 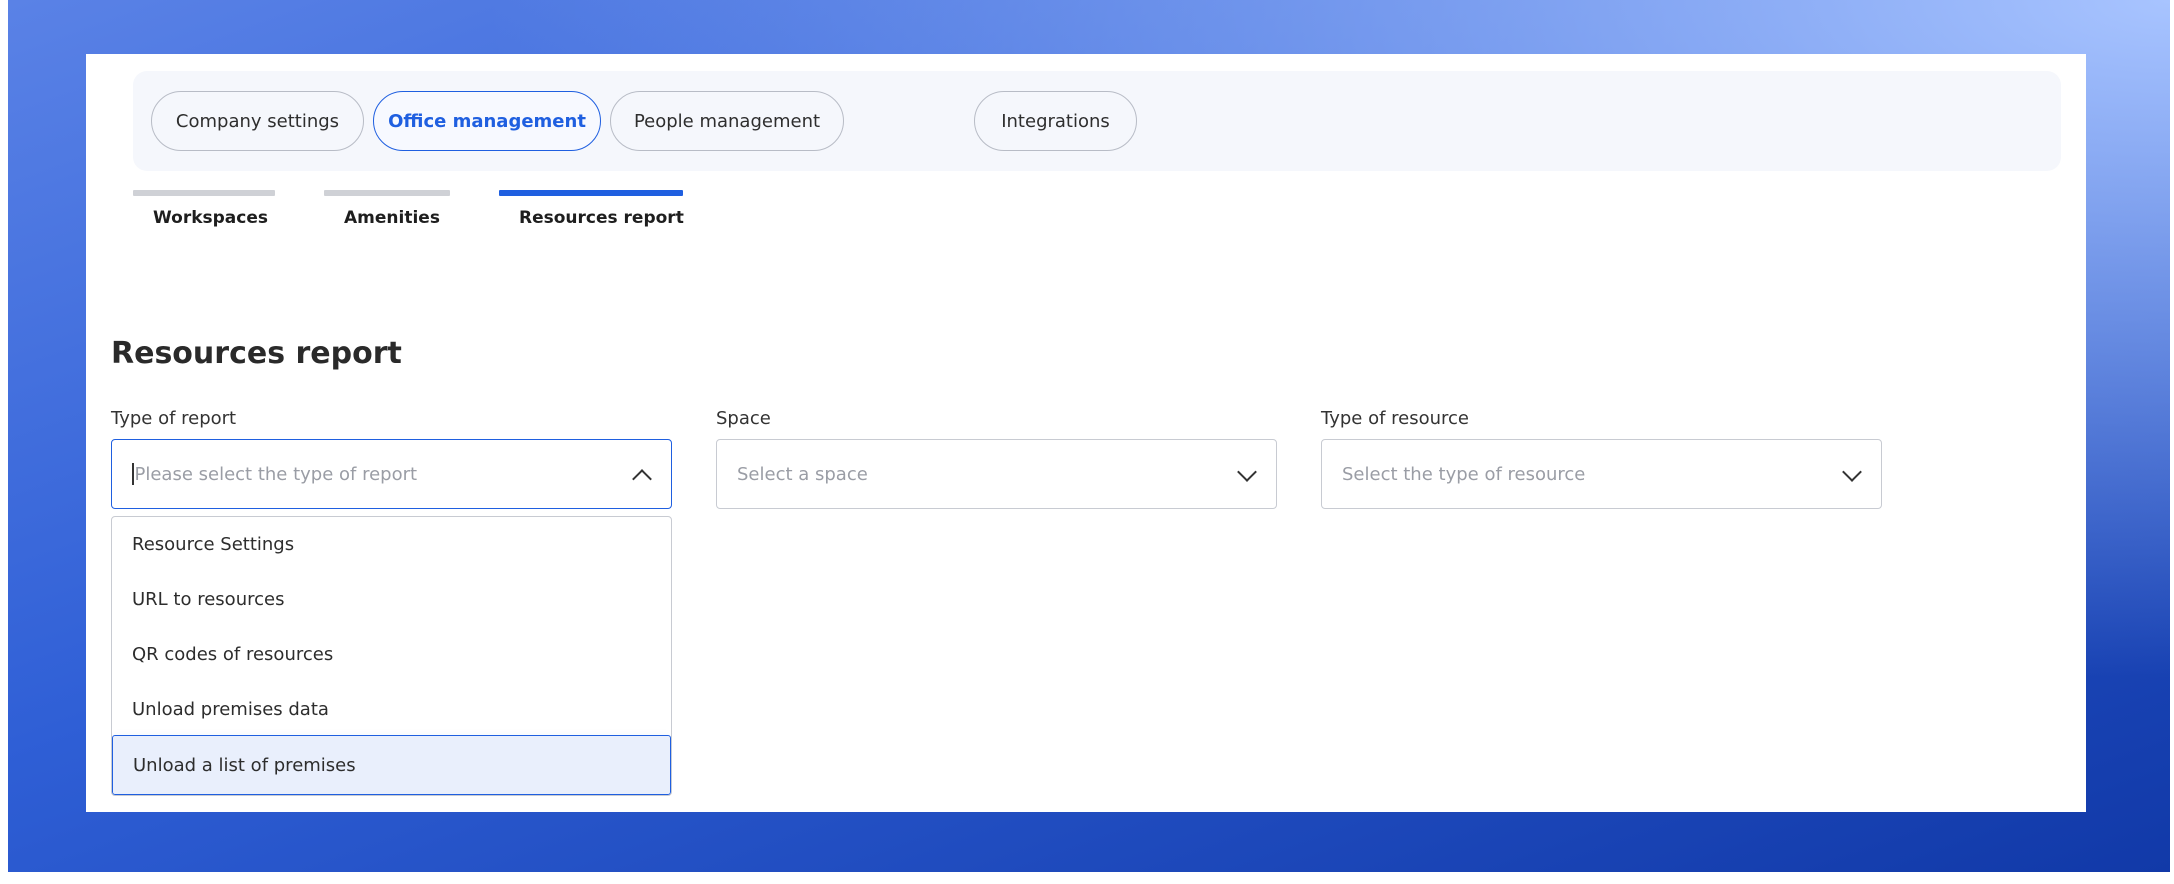 I want to click on report-type-label: Type of report, so click(x=174, y=418).